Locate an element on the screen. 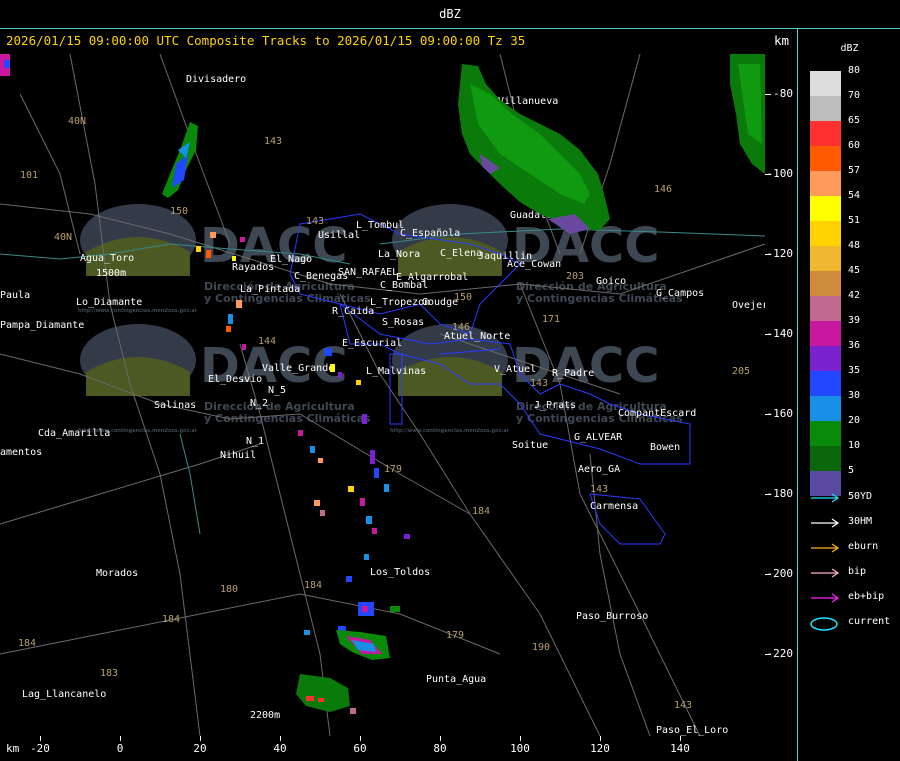  place-label: CompantEscard is located at coordinates (657, 413).